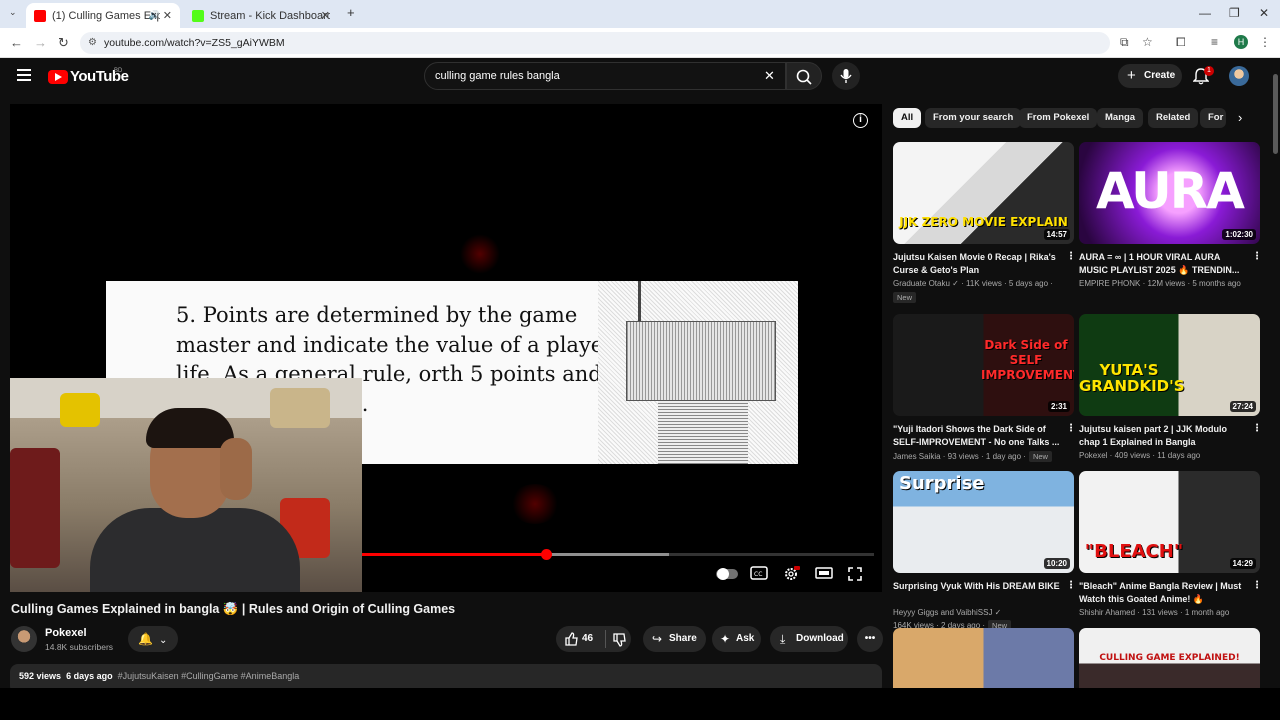 The height and width of the screenshot is (720, 1280). What do you see at coordinates (1140, 455) in the screenshot?
I see `video-meta: Pokexel · 409 views · 11 days ago` at bounding box center [1140, 455].